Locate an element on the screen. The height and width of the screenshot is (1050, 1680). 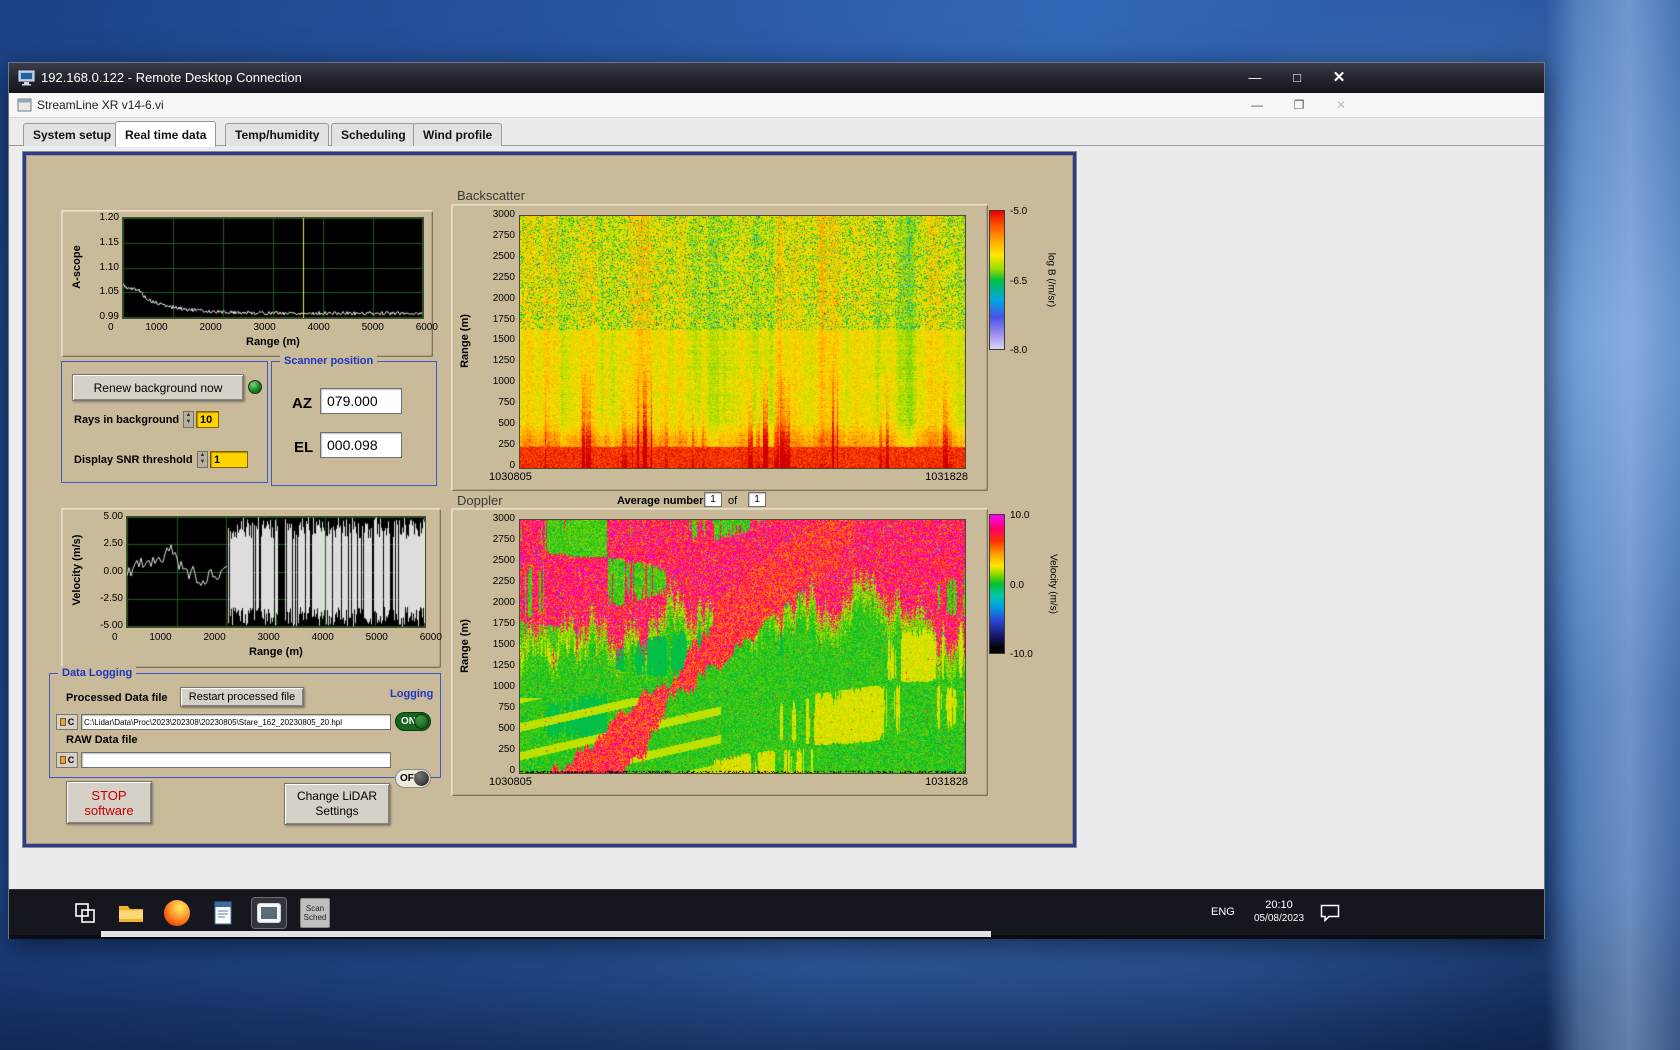
tab-system-setup: System setup is located at coordinates (72, 134).